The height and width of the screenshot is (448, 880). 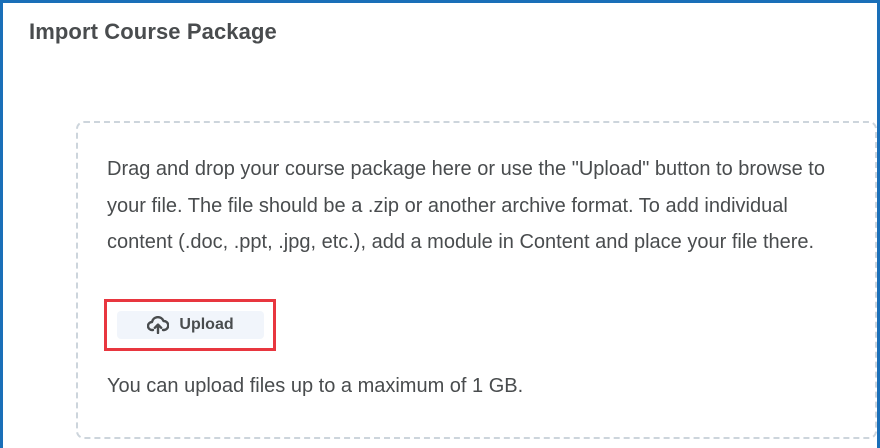 I want to click on upload-button-highlight: Upload, so click(x=190, y=325).